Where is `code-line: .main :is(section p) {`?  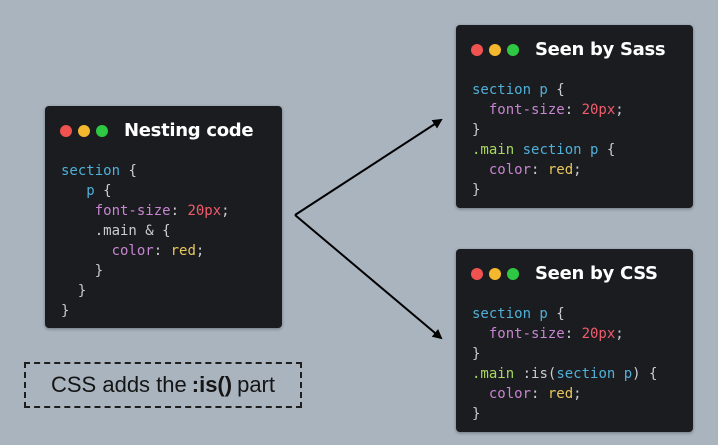 code-line: .main :is(section p) { is located at coordinates (564, 374).